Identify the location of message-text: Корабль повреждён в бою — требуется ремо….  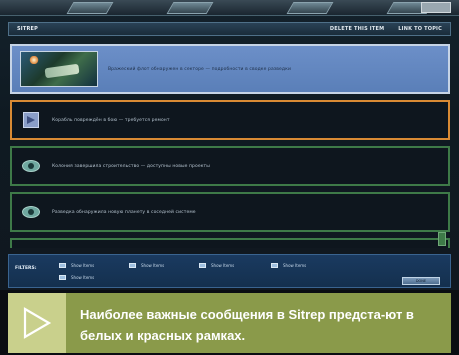
(111, 120).